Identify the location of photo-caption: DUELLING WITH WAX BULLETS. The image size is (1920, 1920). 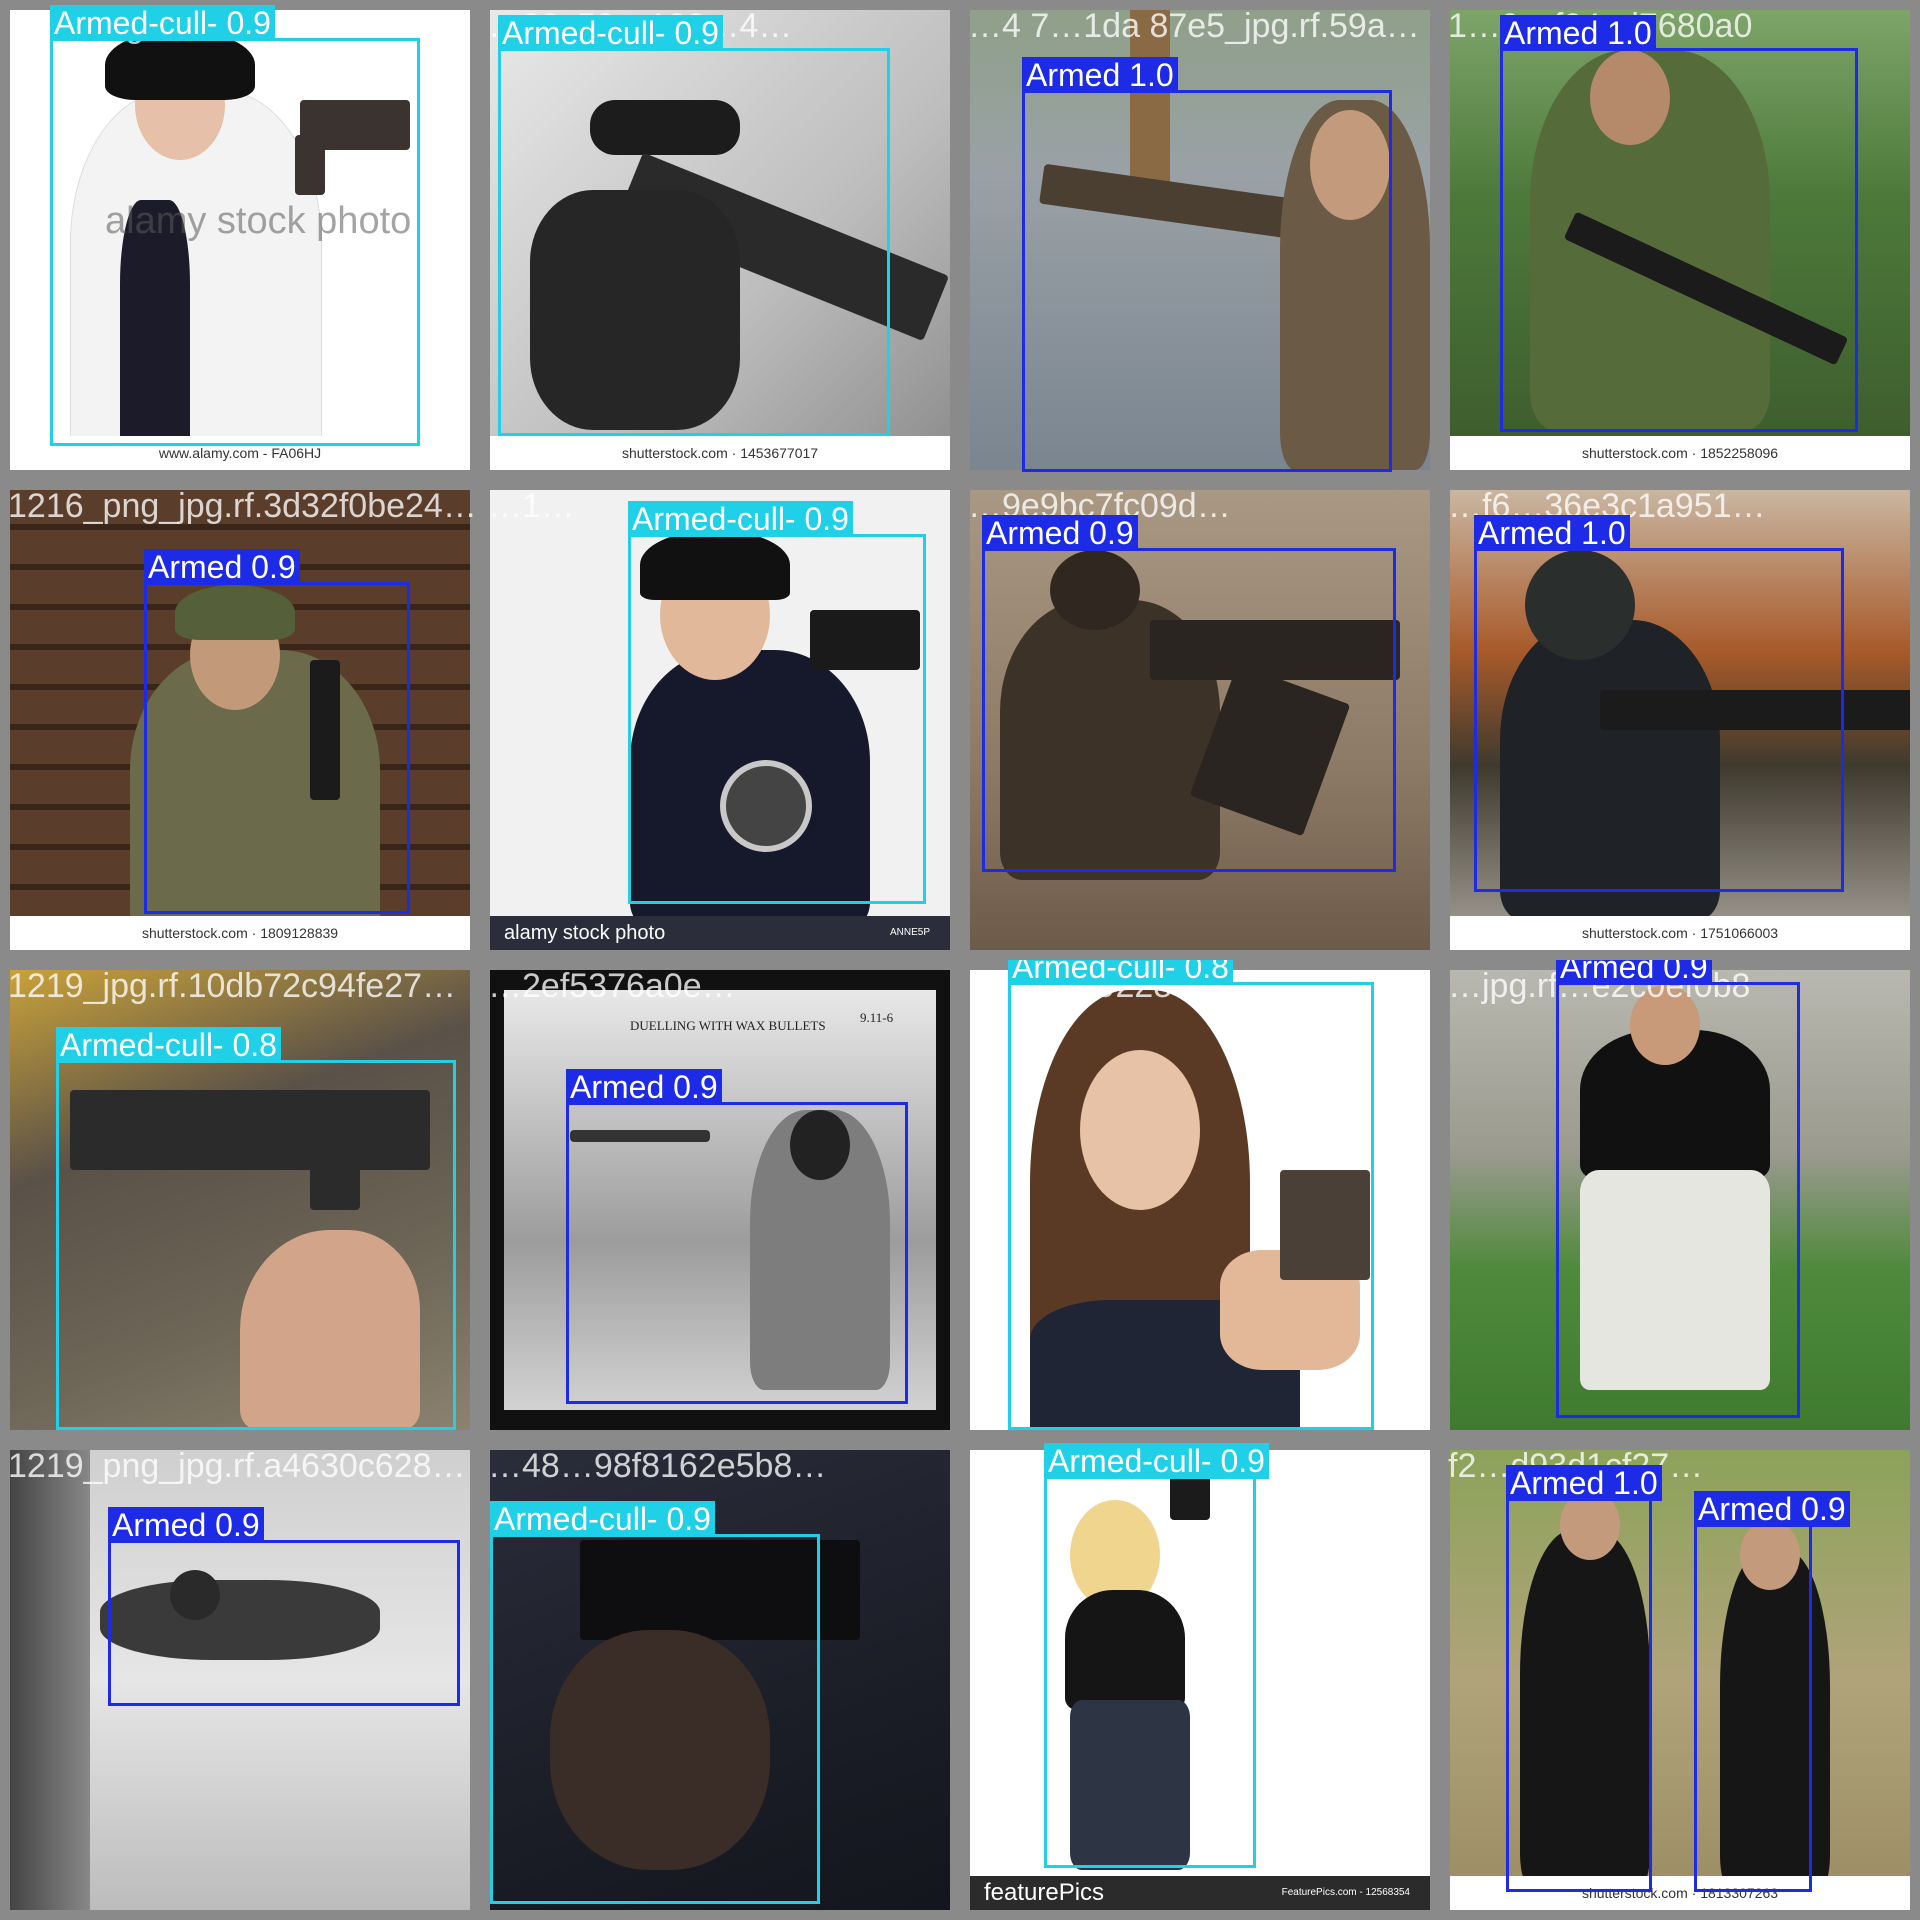
(728, 1025).